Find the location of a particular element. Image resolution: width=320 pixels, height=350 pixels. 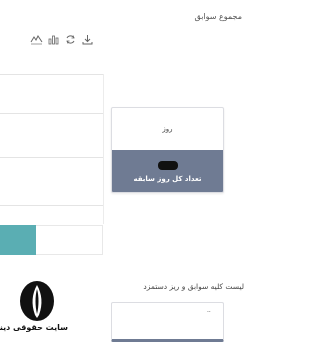

card-value-area: روز is located at coordinates (167, 129).